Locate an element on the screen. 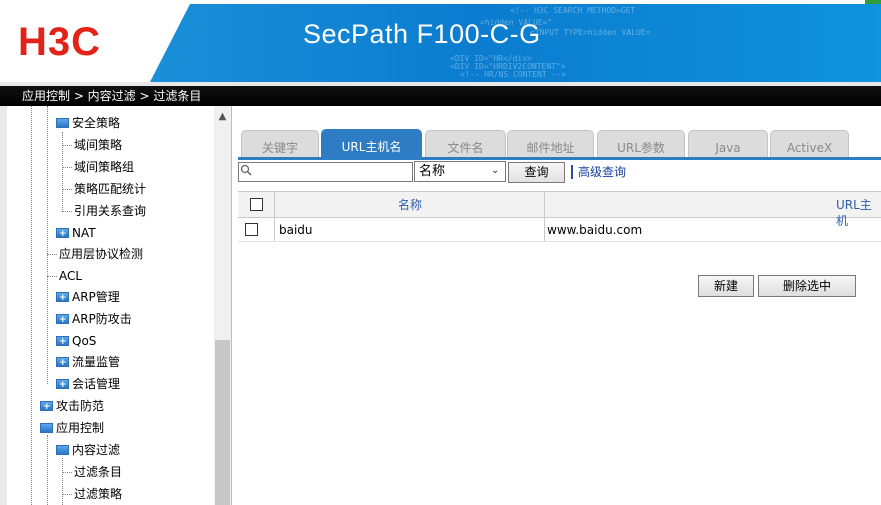  new-button: 新建 is located at coordinates (726, 286).